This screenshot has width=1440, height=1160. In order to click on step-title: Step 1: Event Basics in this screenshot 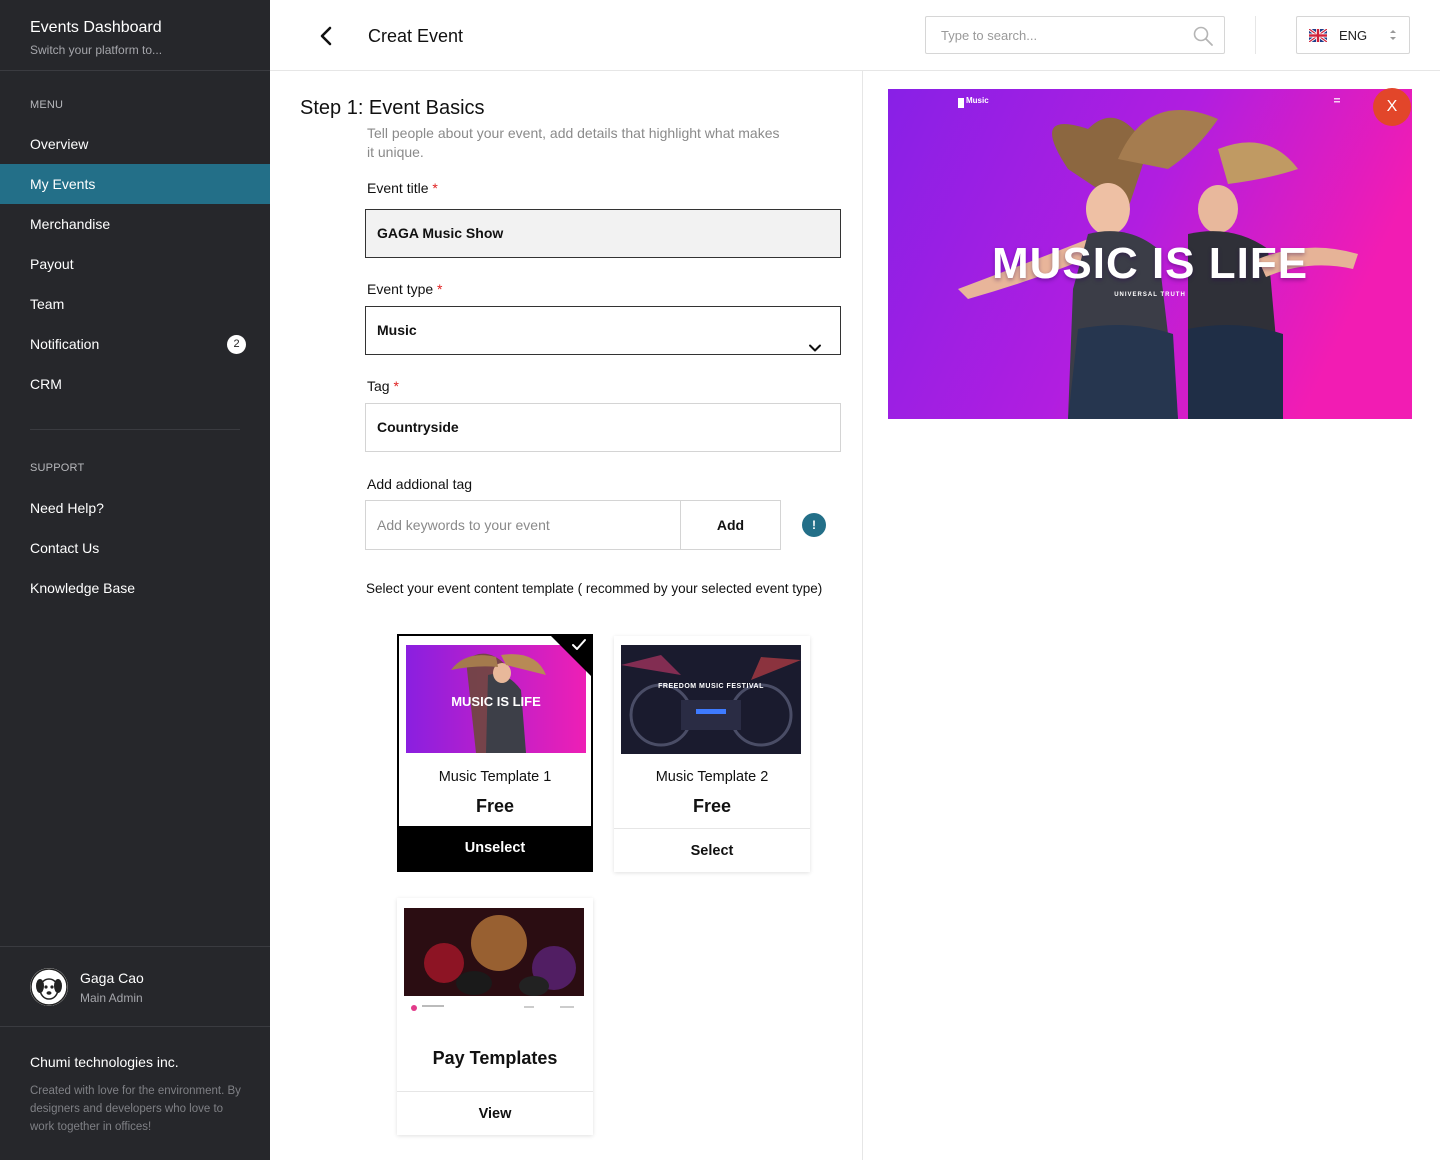, I will do `click(392, 108)`.